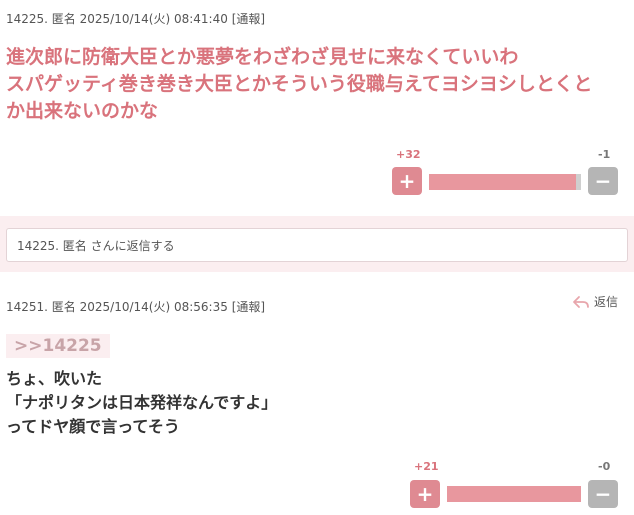  What do you see at coordinates (604, 466) in the screenshot?
I see `minus-count: -0` at bounding box center [604, 466].